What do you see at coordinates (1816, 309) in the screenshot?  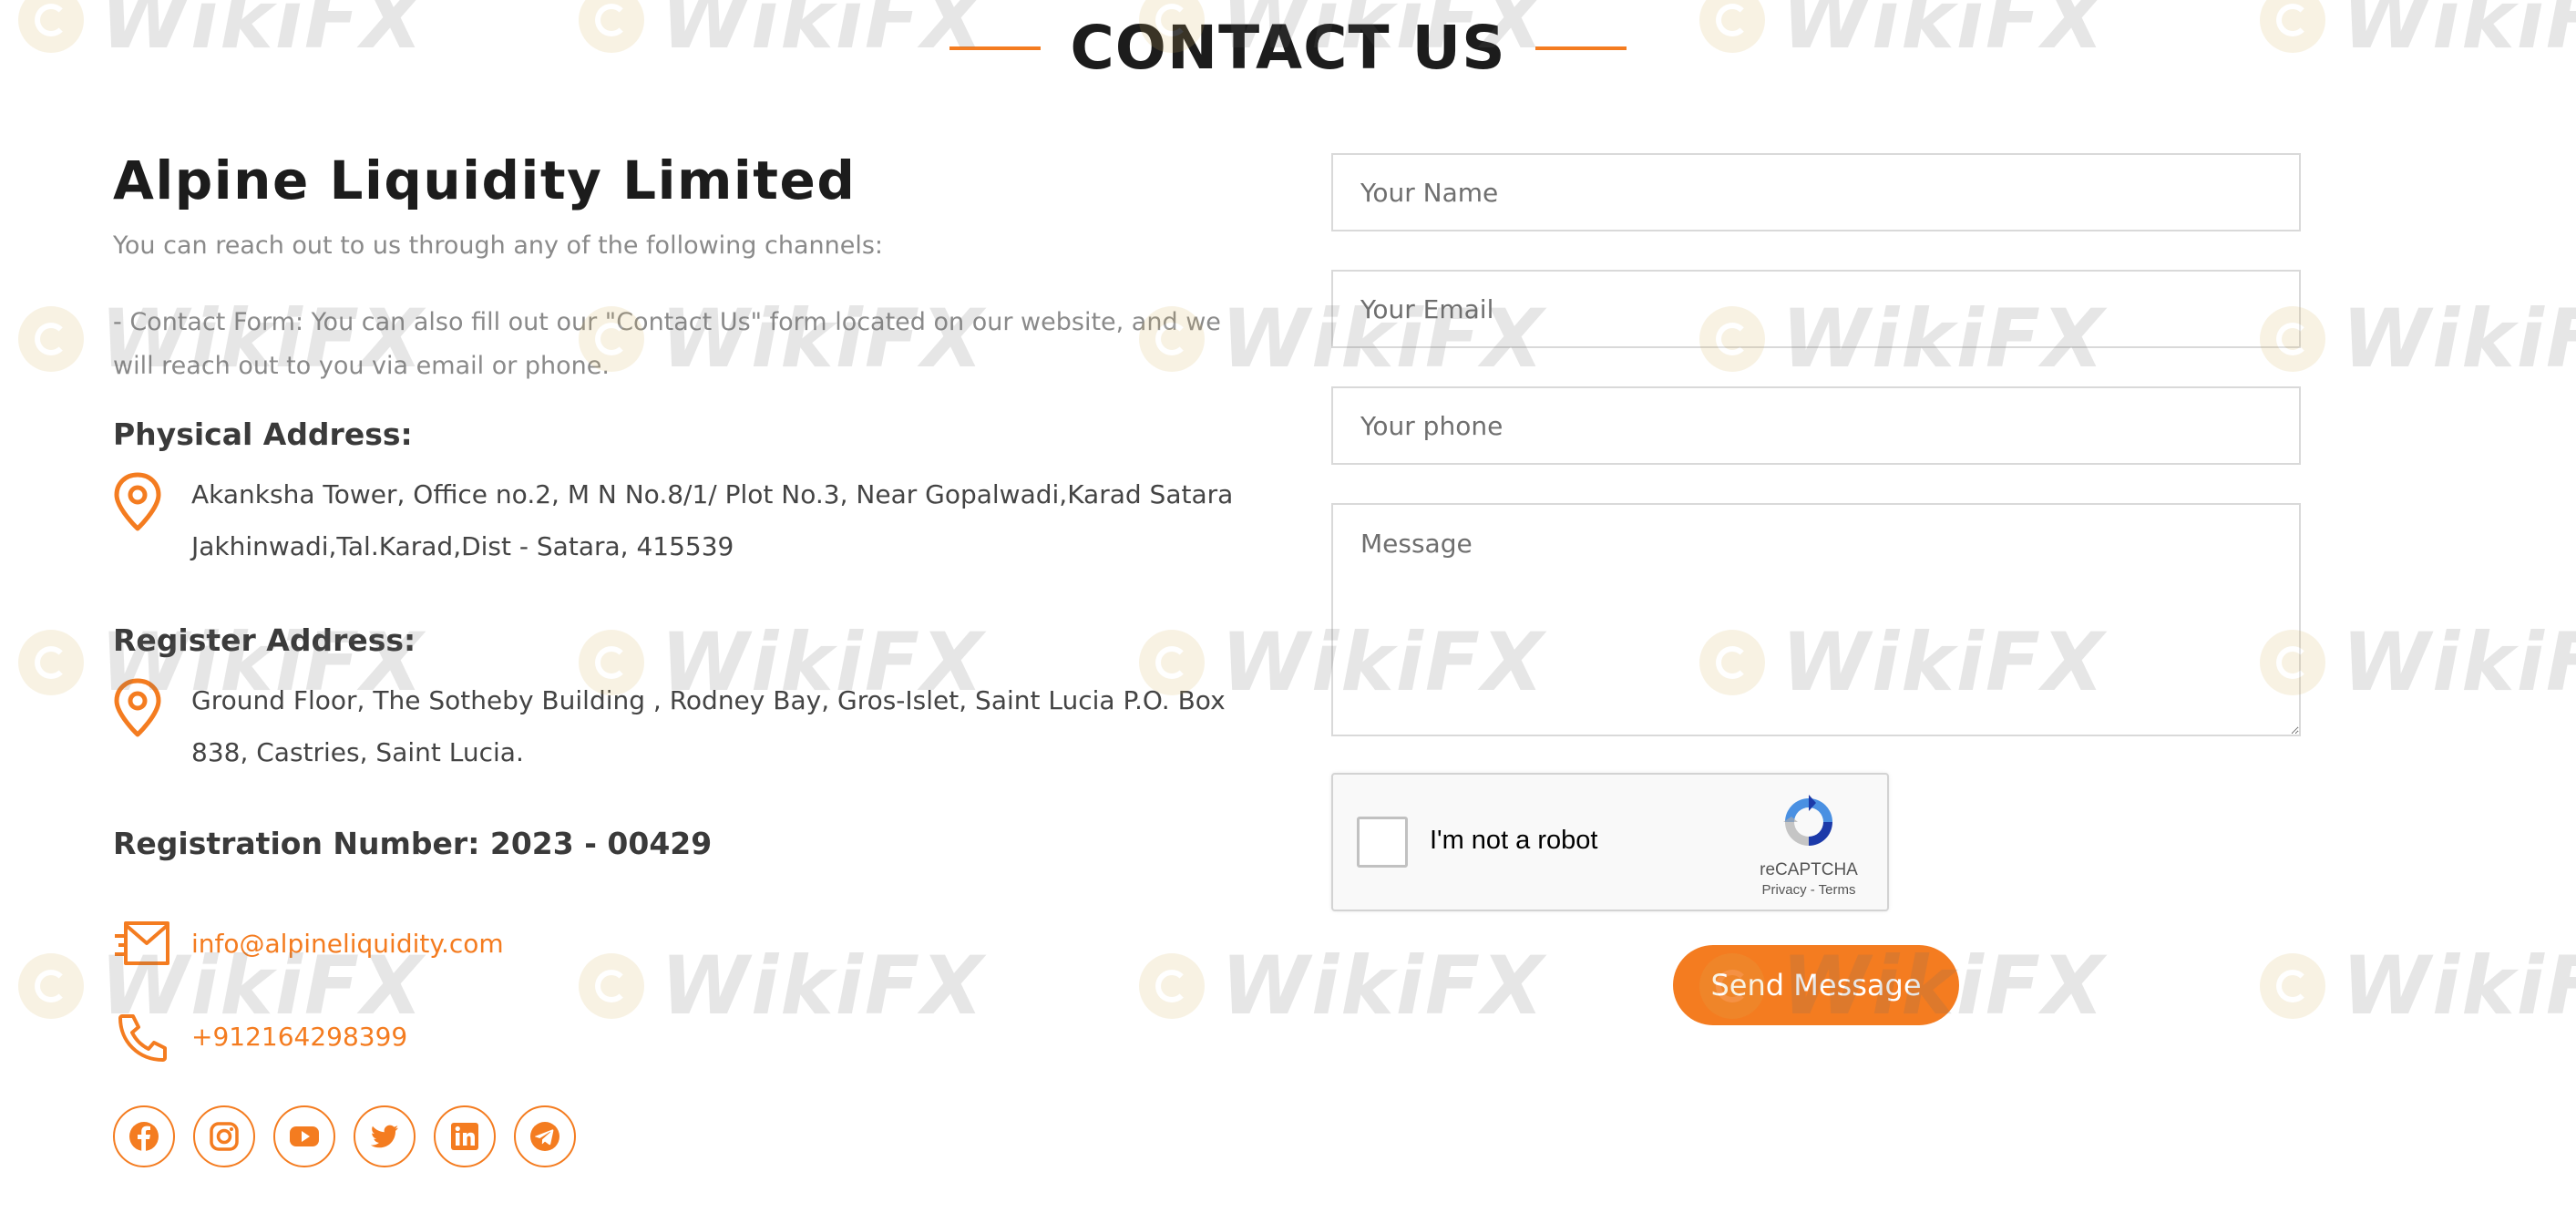 I see `email-input` at bounding box center [1816, 309].